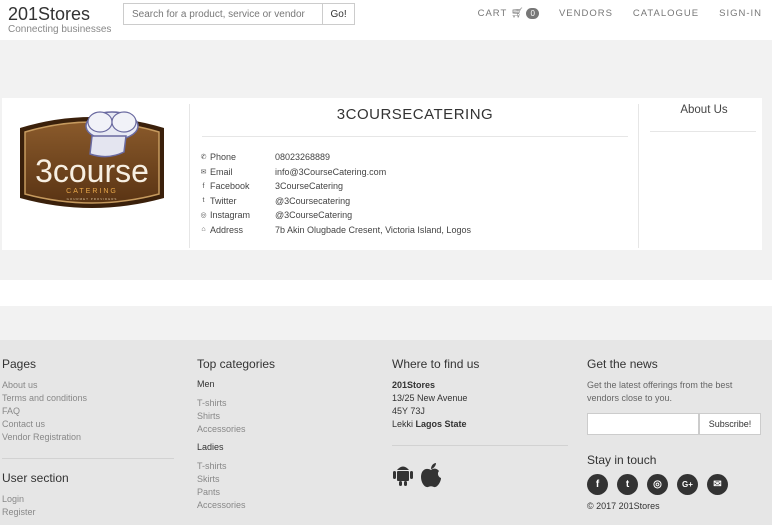 The width and height of the screenshot is (772, 525). What do you see at coordinates (436, 364) in the screenshot?
I see `footer-location-title: Where to find us` at bounding box center [436, 364].